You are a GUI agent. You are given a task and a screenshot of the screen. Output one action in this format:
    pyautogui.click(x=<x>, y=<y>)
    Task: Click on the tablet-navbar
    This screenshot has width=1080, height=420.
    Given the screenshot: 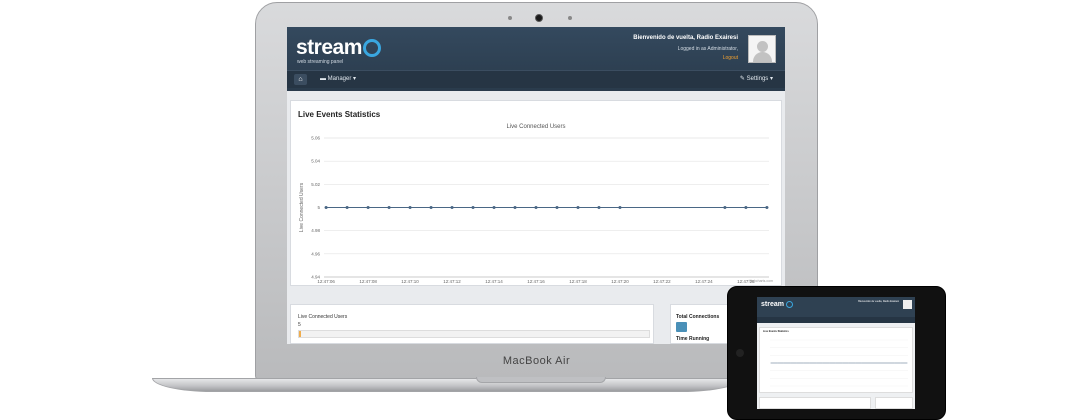 What is the action you would take?
    pyautogui.click(x=836, y=320)
    